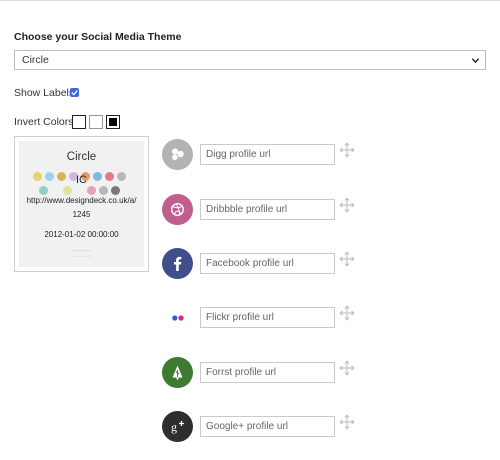 The width and height of the screenshot is (500, 460). What do you see at coordinates (177, 209) in the screenshot?
I see `dribbble-icon` at bounding box center [177, 209].